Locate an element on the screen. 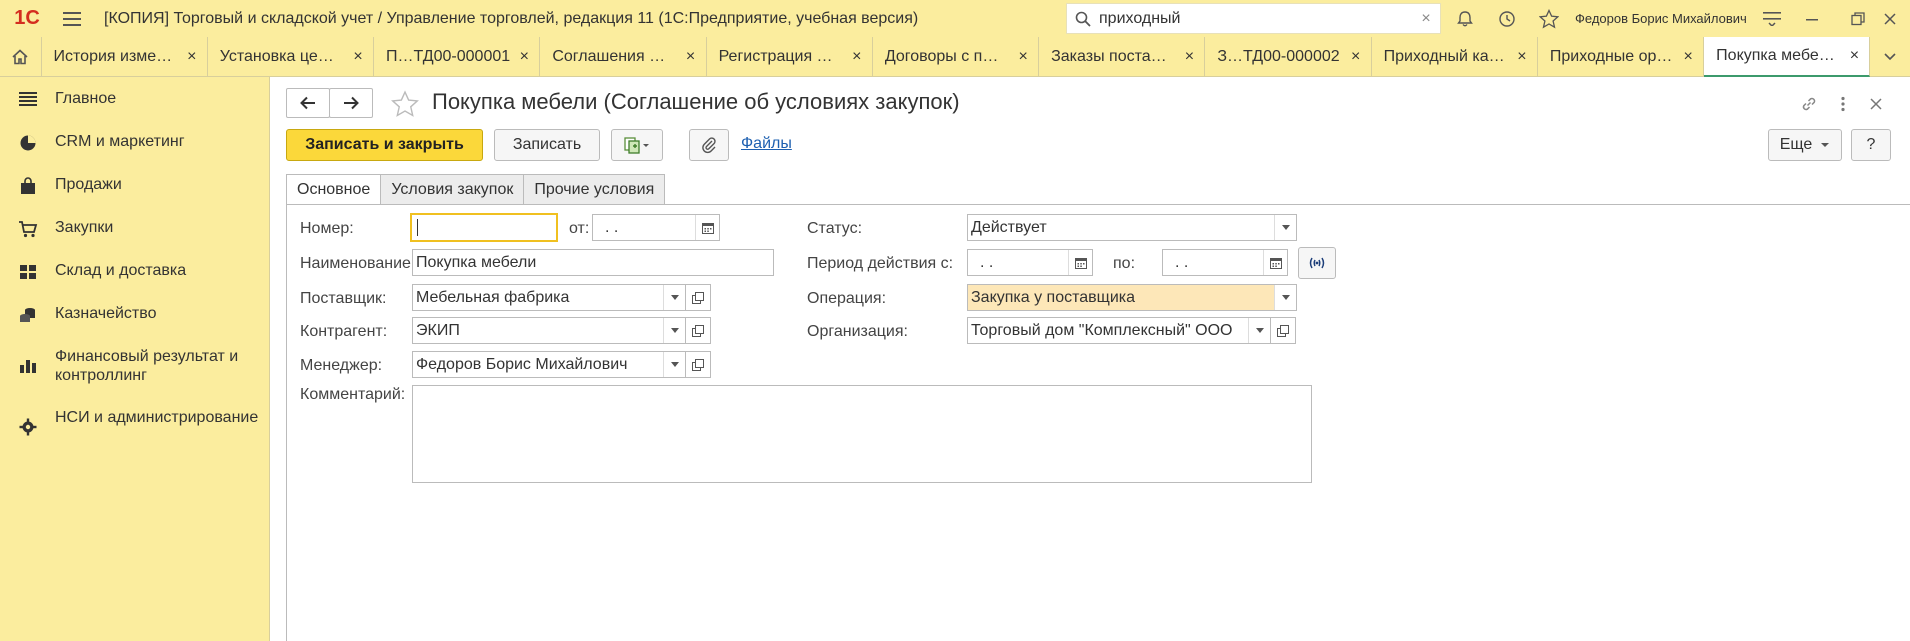 The image size is (1910, 641). window-tab: Приходный ка… × is located at coordinates (1455, 57).